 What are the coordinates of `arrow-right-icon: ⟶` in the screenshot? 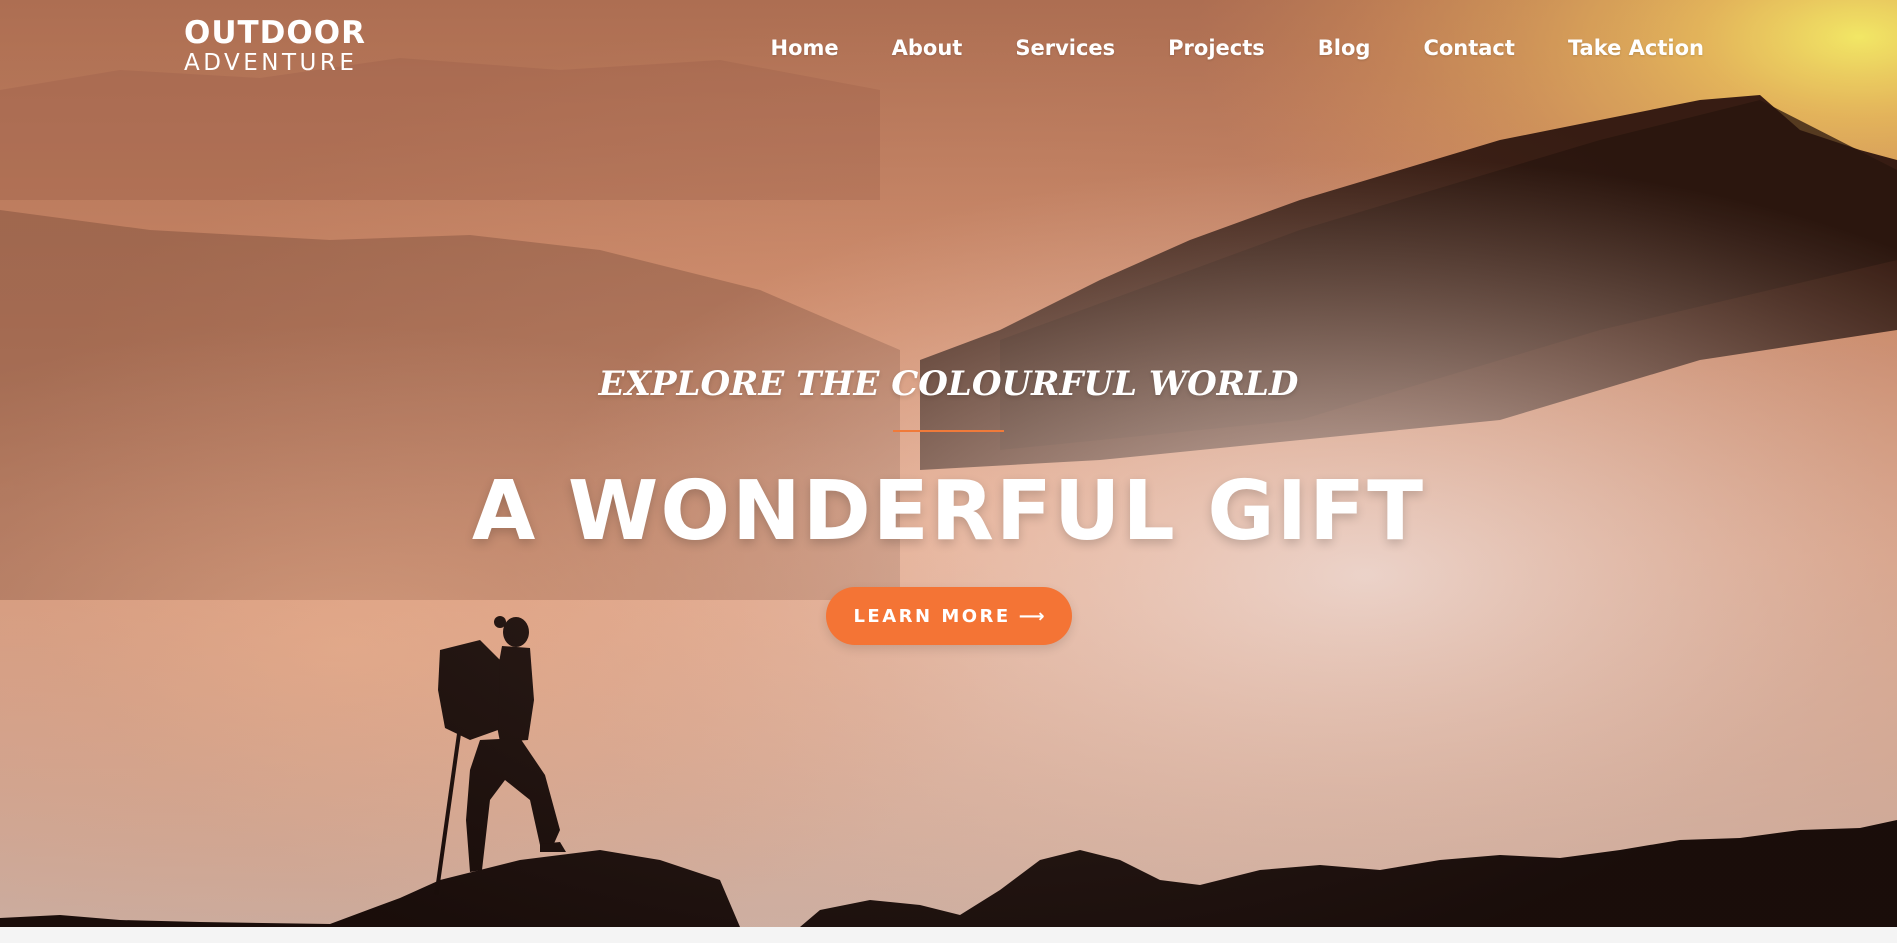 It's located at (1031, 616).